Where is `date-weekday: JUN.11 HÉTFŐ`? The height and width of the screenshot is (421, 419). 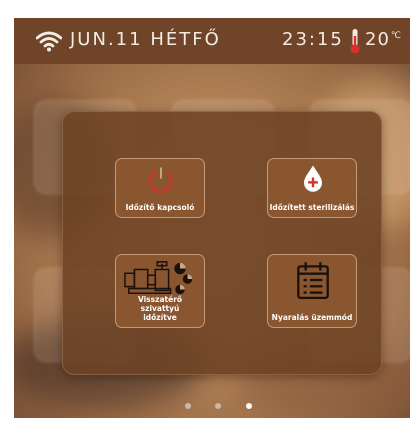
date-weekday: JUN.11 HÉTFŐ is located at coordinates (145, 39).